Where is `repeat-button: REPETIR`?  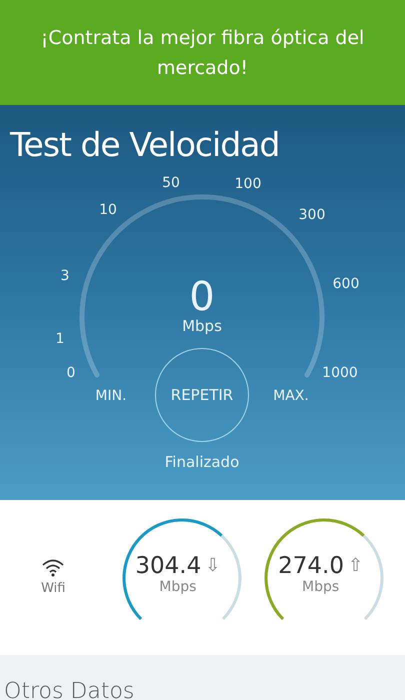
repeat-button: REPETIR is located at coordinates (202, 395).